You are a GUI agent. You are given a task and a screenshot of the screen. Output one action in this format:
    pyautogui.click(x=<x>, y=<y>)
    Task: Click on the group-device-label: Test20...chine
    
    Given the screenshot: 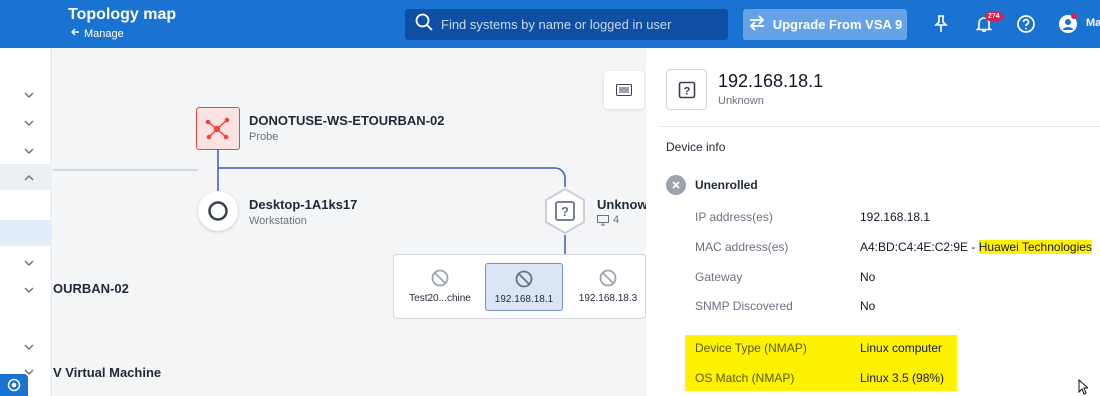 What is the action you would take?
    pyautogui.click(x=440, y=298)
    